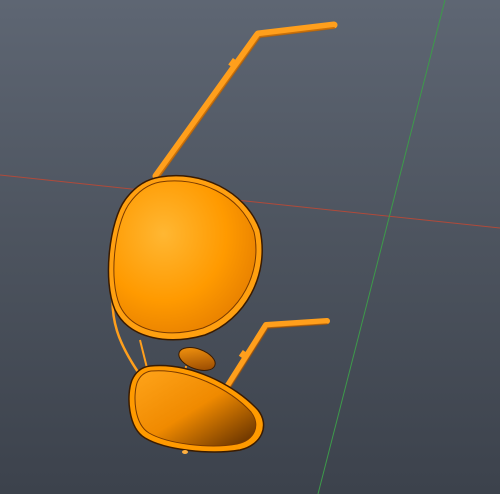  I want to click on upper-temple-arm, so click(245, 100).